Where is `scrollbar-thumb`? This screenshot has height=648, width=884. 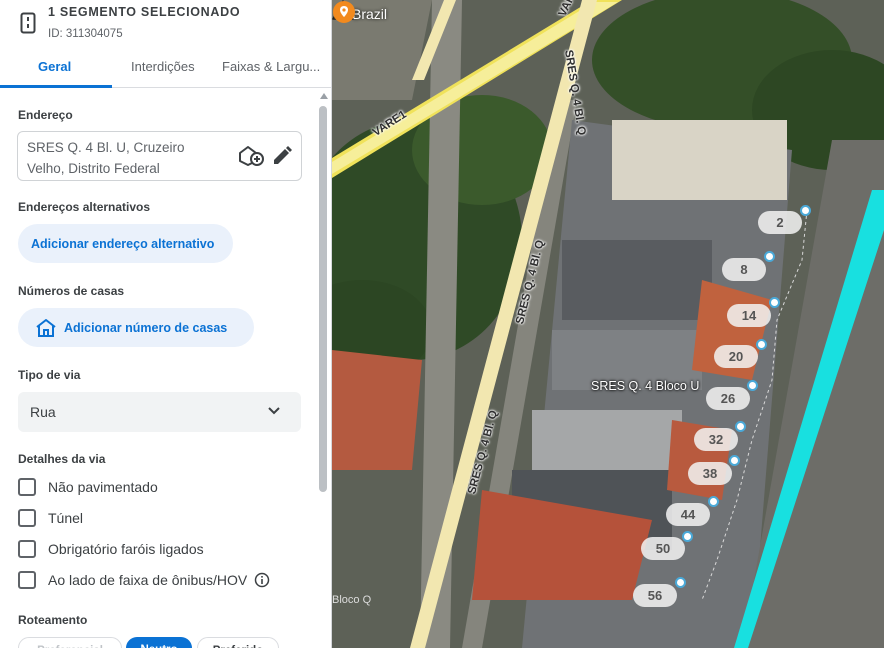
scrollbar-thumb is located at coordinates (323, 299).